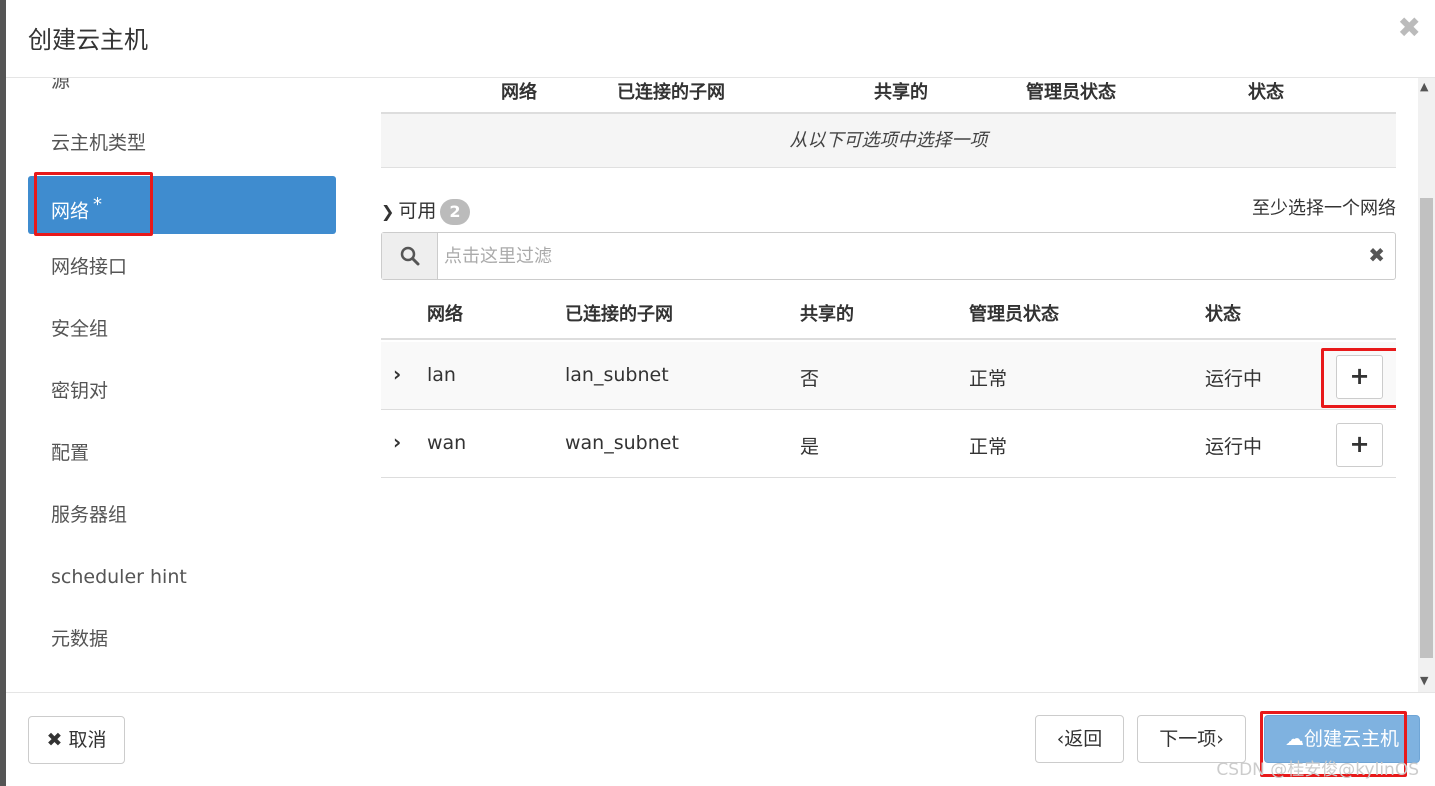 The width and height of the screenshot is (1435, 786). I want to click on filter-box: ✖, so click(888, 256).